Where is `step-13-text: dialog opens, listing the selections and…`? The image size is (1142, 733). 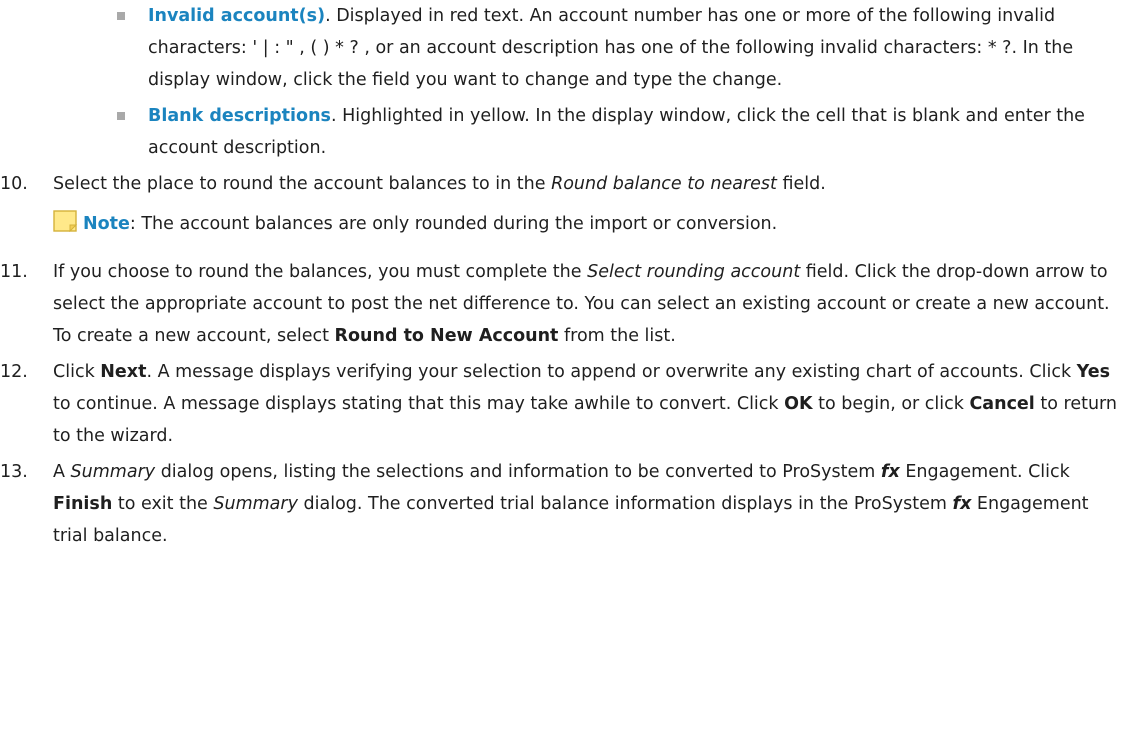 step-13-text: dialog opens, listing the selections and… is located at coordinates (518, 472).